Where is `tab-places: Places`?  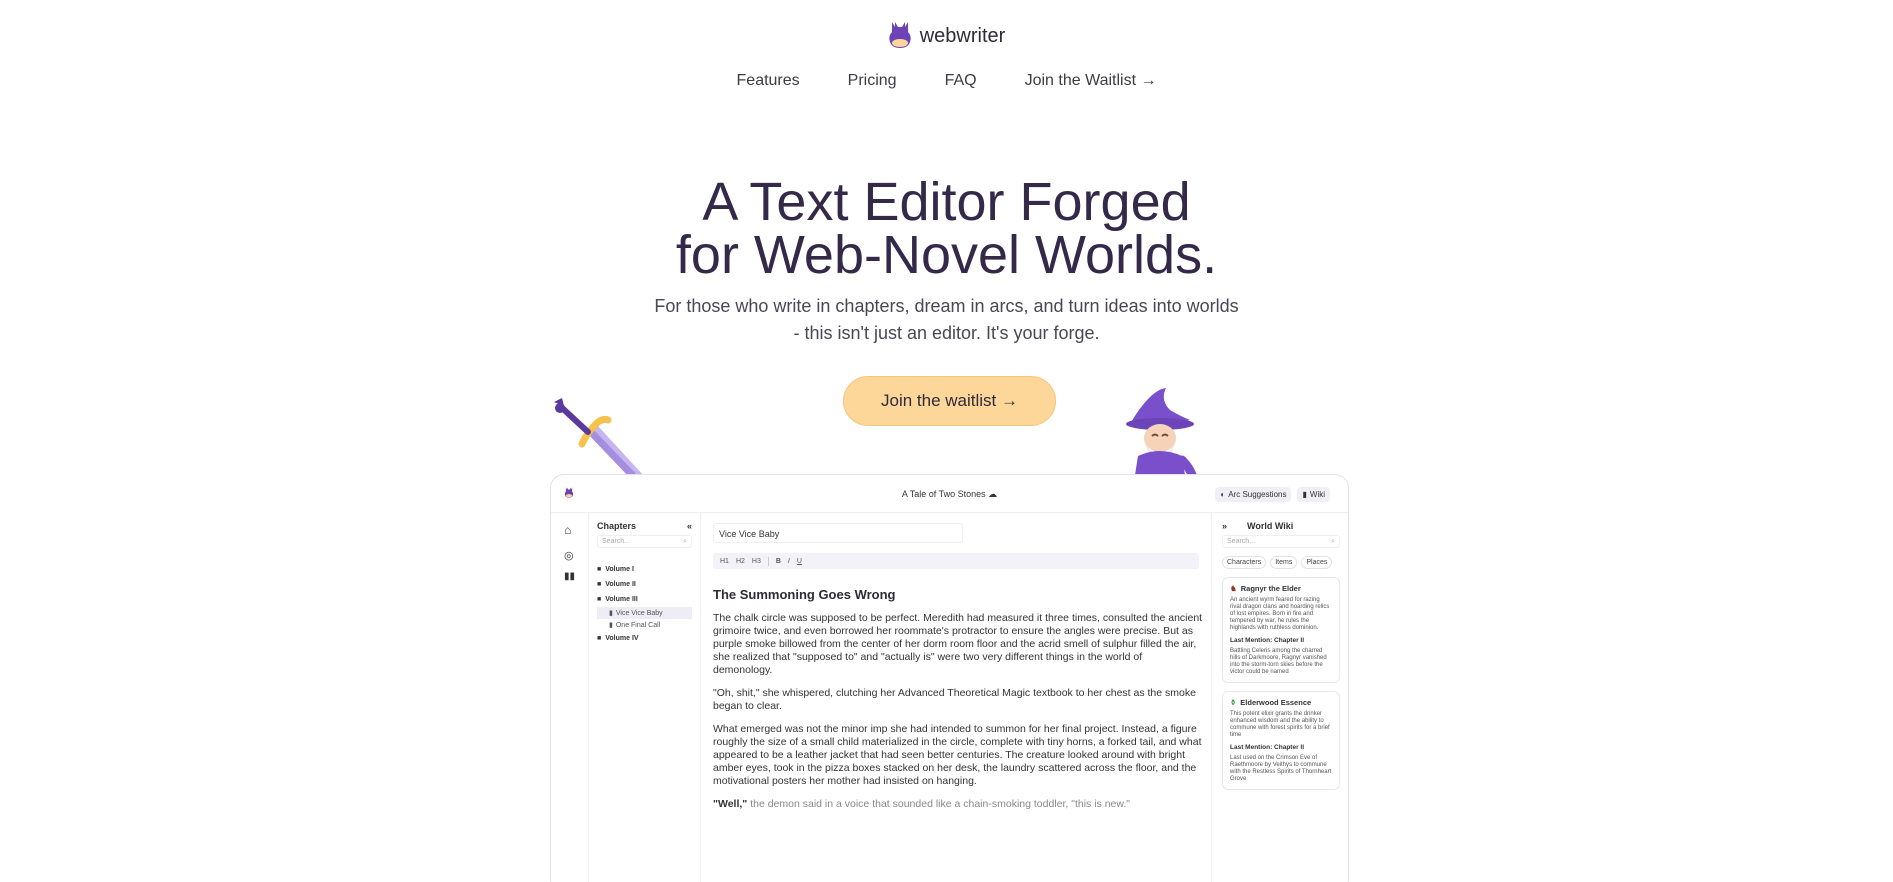 tab-places: Places is located at coordinates (1317, 562).